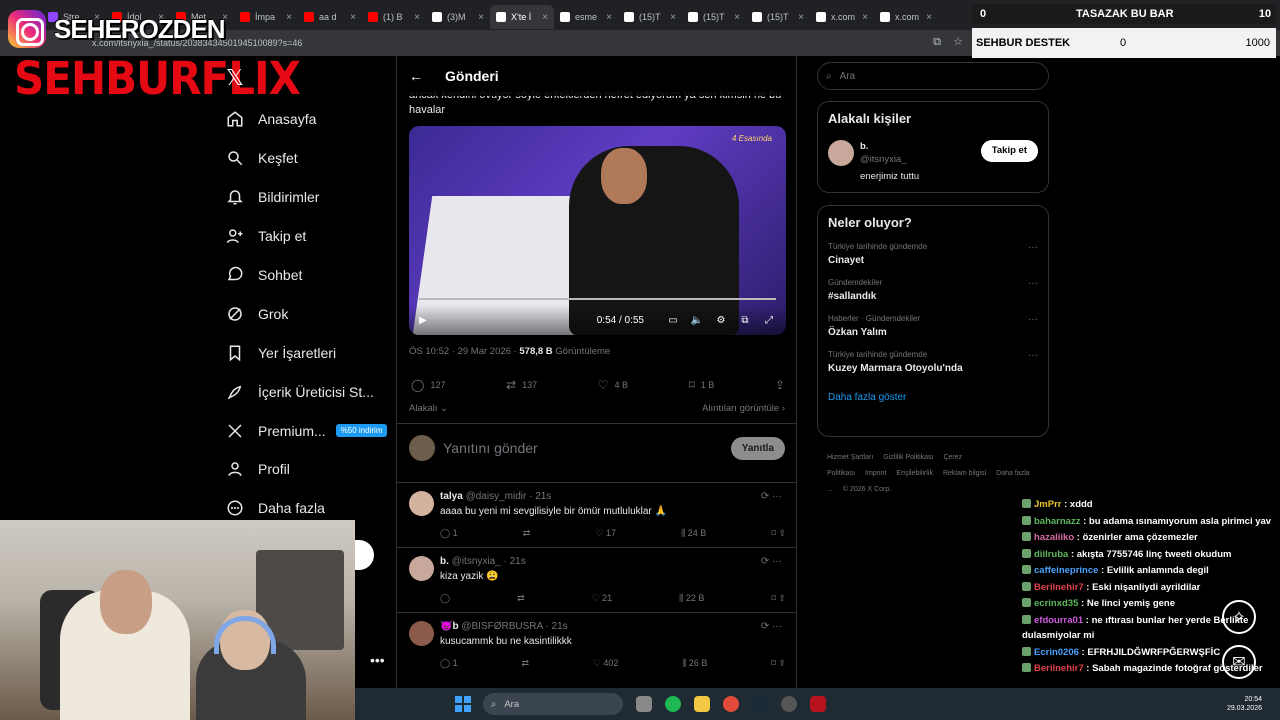 The width and height of the screenshot is (1280, 720). I want to click on show-more-link: Daha fazla göster, so click(933, 397).